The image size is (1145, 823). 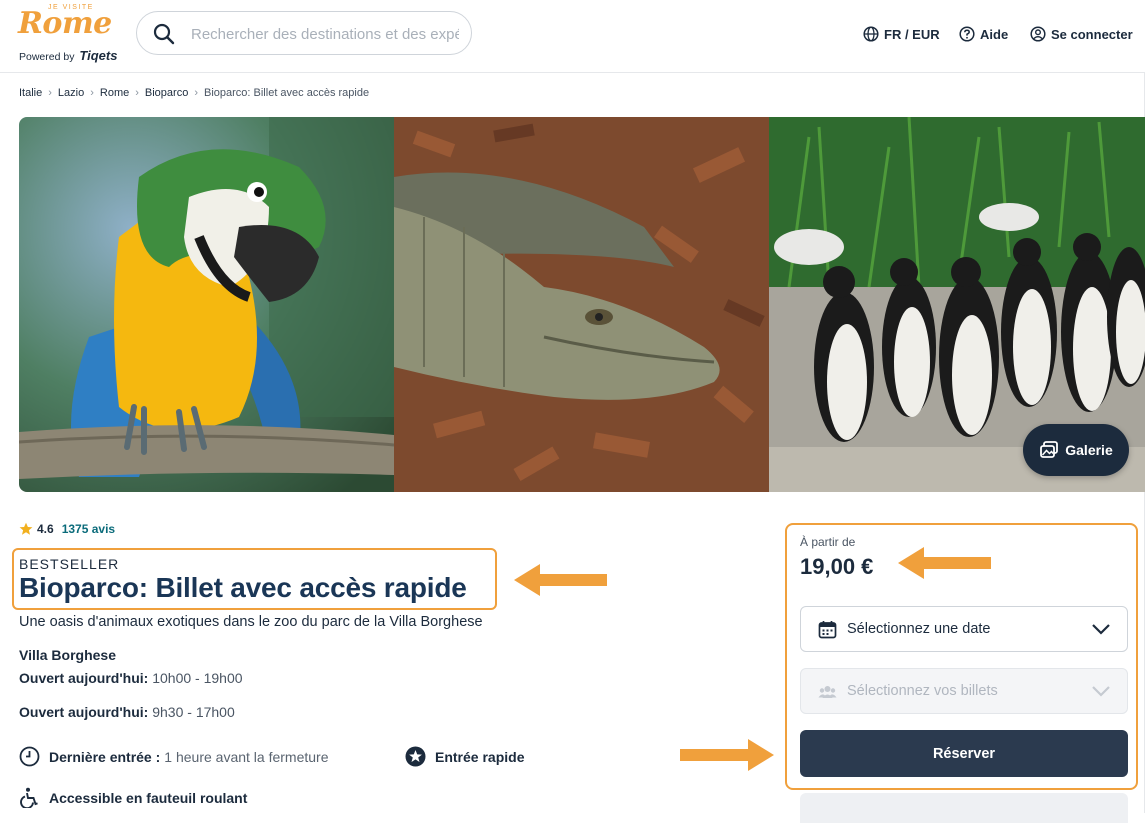 I want to click on star-icon, so click(x=26, y=528).